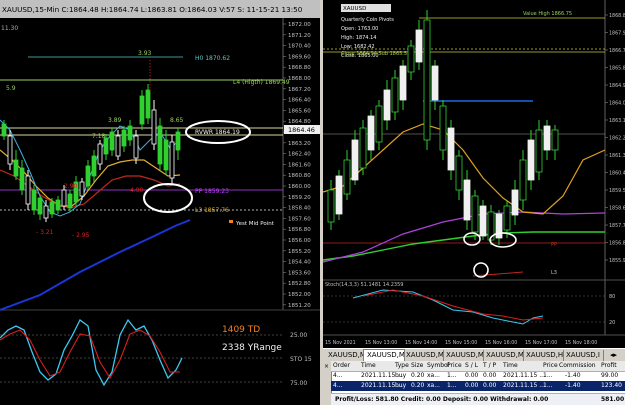 Image resolution: width=625 pixels, height=405 pixels. What do you see at coordinates (299, 176) in the screenshot?
I see `left-price-tick: 1860.80` at bounding box center [299, 176].